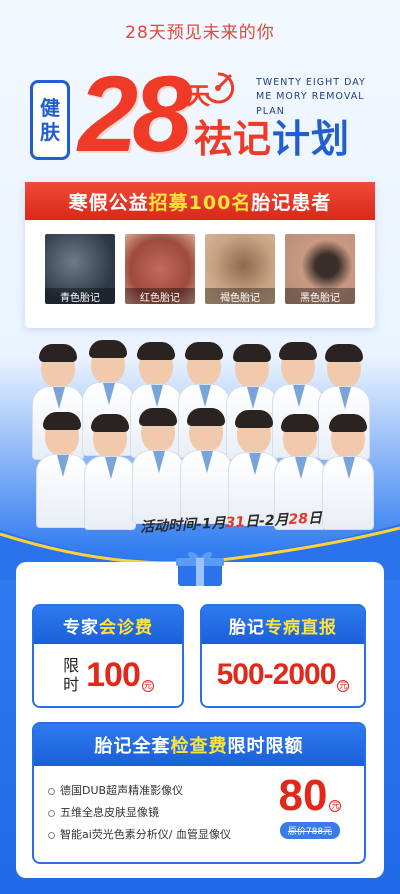  What do you see at coordinates (160, 296) in the screenshot?
I see `photo-caption: 红色胎记` at bounding box center [160, 296].